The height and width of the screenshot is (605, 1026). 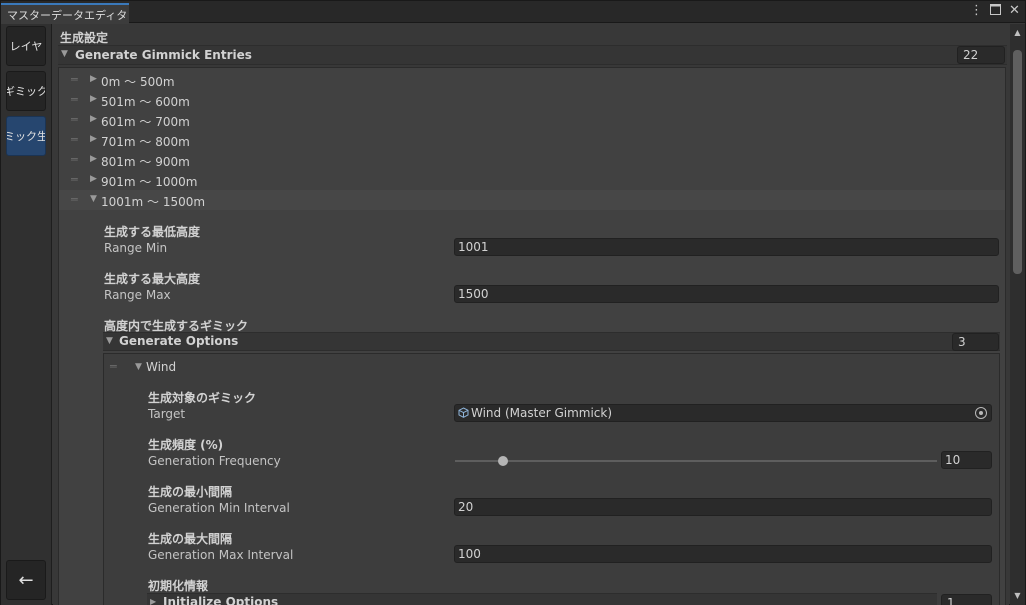 What do you see at coordinates (532, 140) in the screenshot?
I see `list-item: ═ ▶ 701m ～ 800m` at bounding box center [532, 140].